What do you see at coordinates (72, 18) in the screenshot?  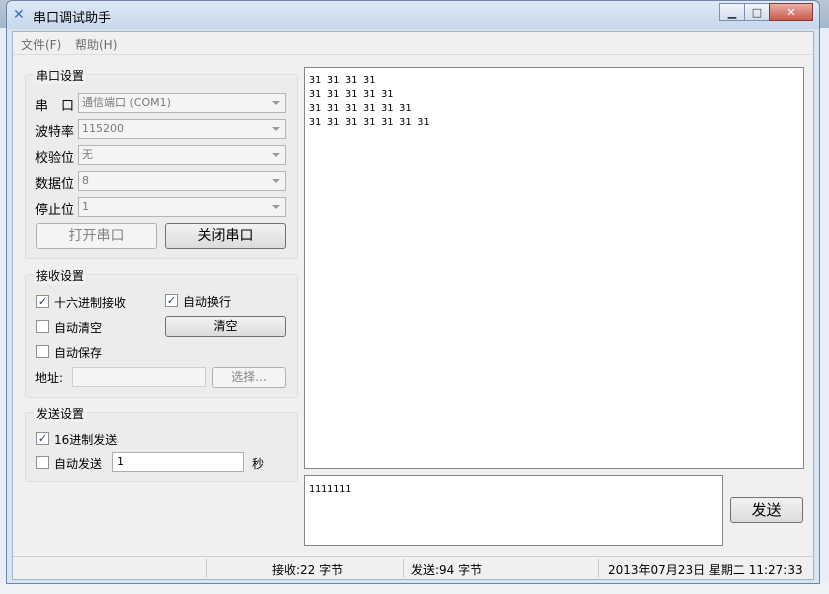 I see `window-title: 串口调试助手` at bounding box center [72, 18].